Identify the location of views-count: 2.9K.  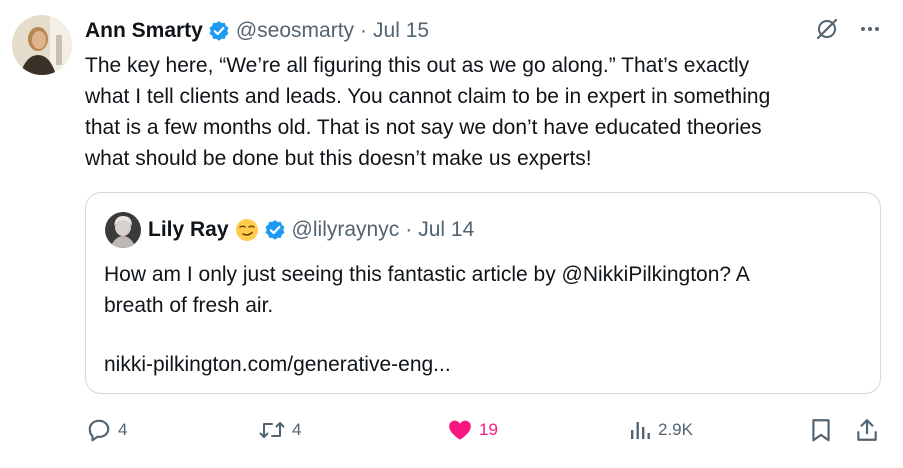
(675, 429).